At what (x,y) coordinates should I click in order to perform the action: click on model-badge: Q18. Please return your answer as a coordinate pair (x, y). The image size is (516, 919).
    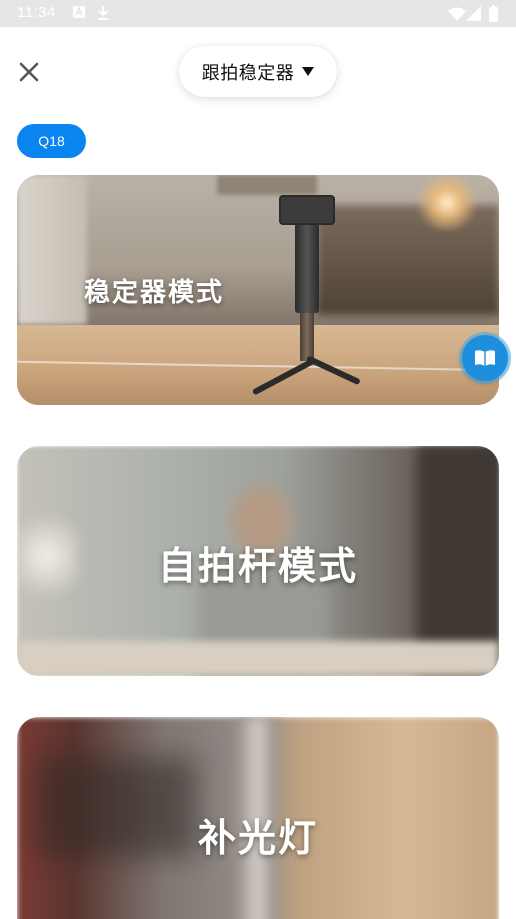
    Looking at the image, I should click on (51, 141).